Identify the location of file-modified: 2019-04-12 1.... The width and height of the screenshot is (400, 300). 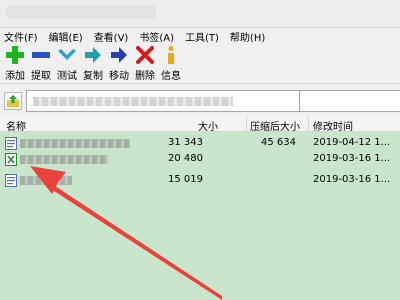
(352, 142).